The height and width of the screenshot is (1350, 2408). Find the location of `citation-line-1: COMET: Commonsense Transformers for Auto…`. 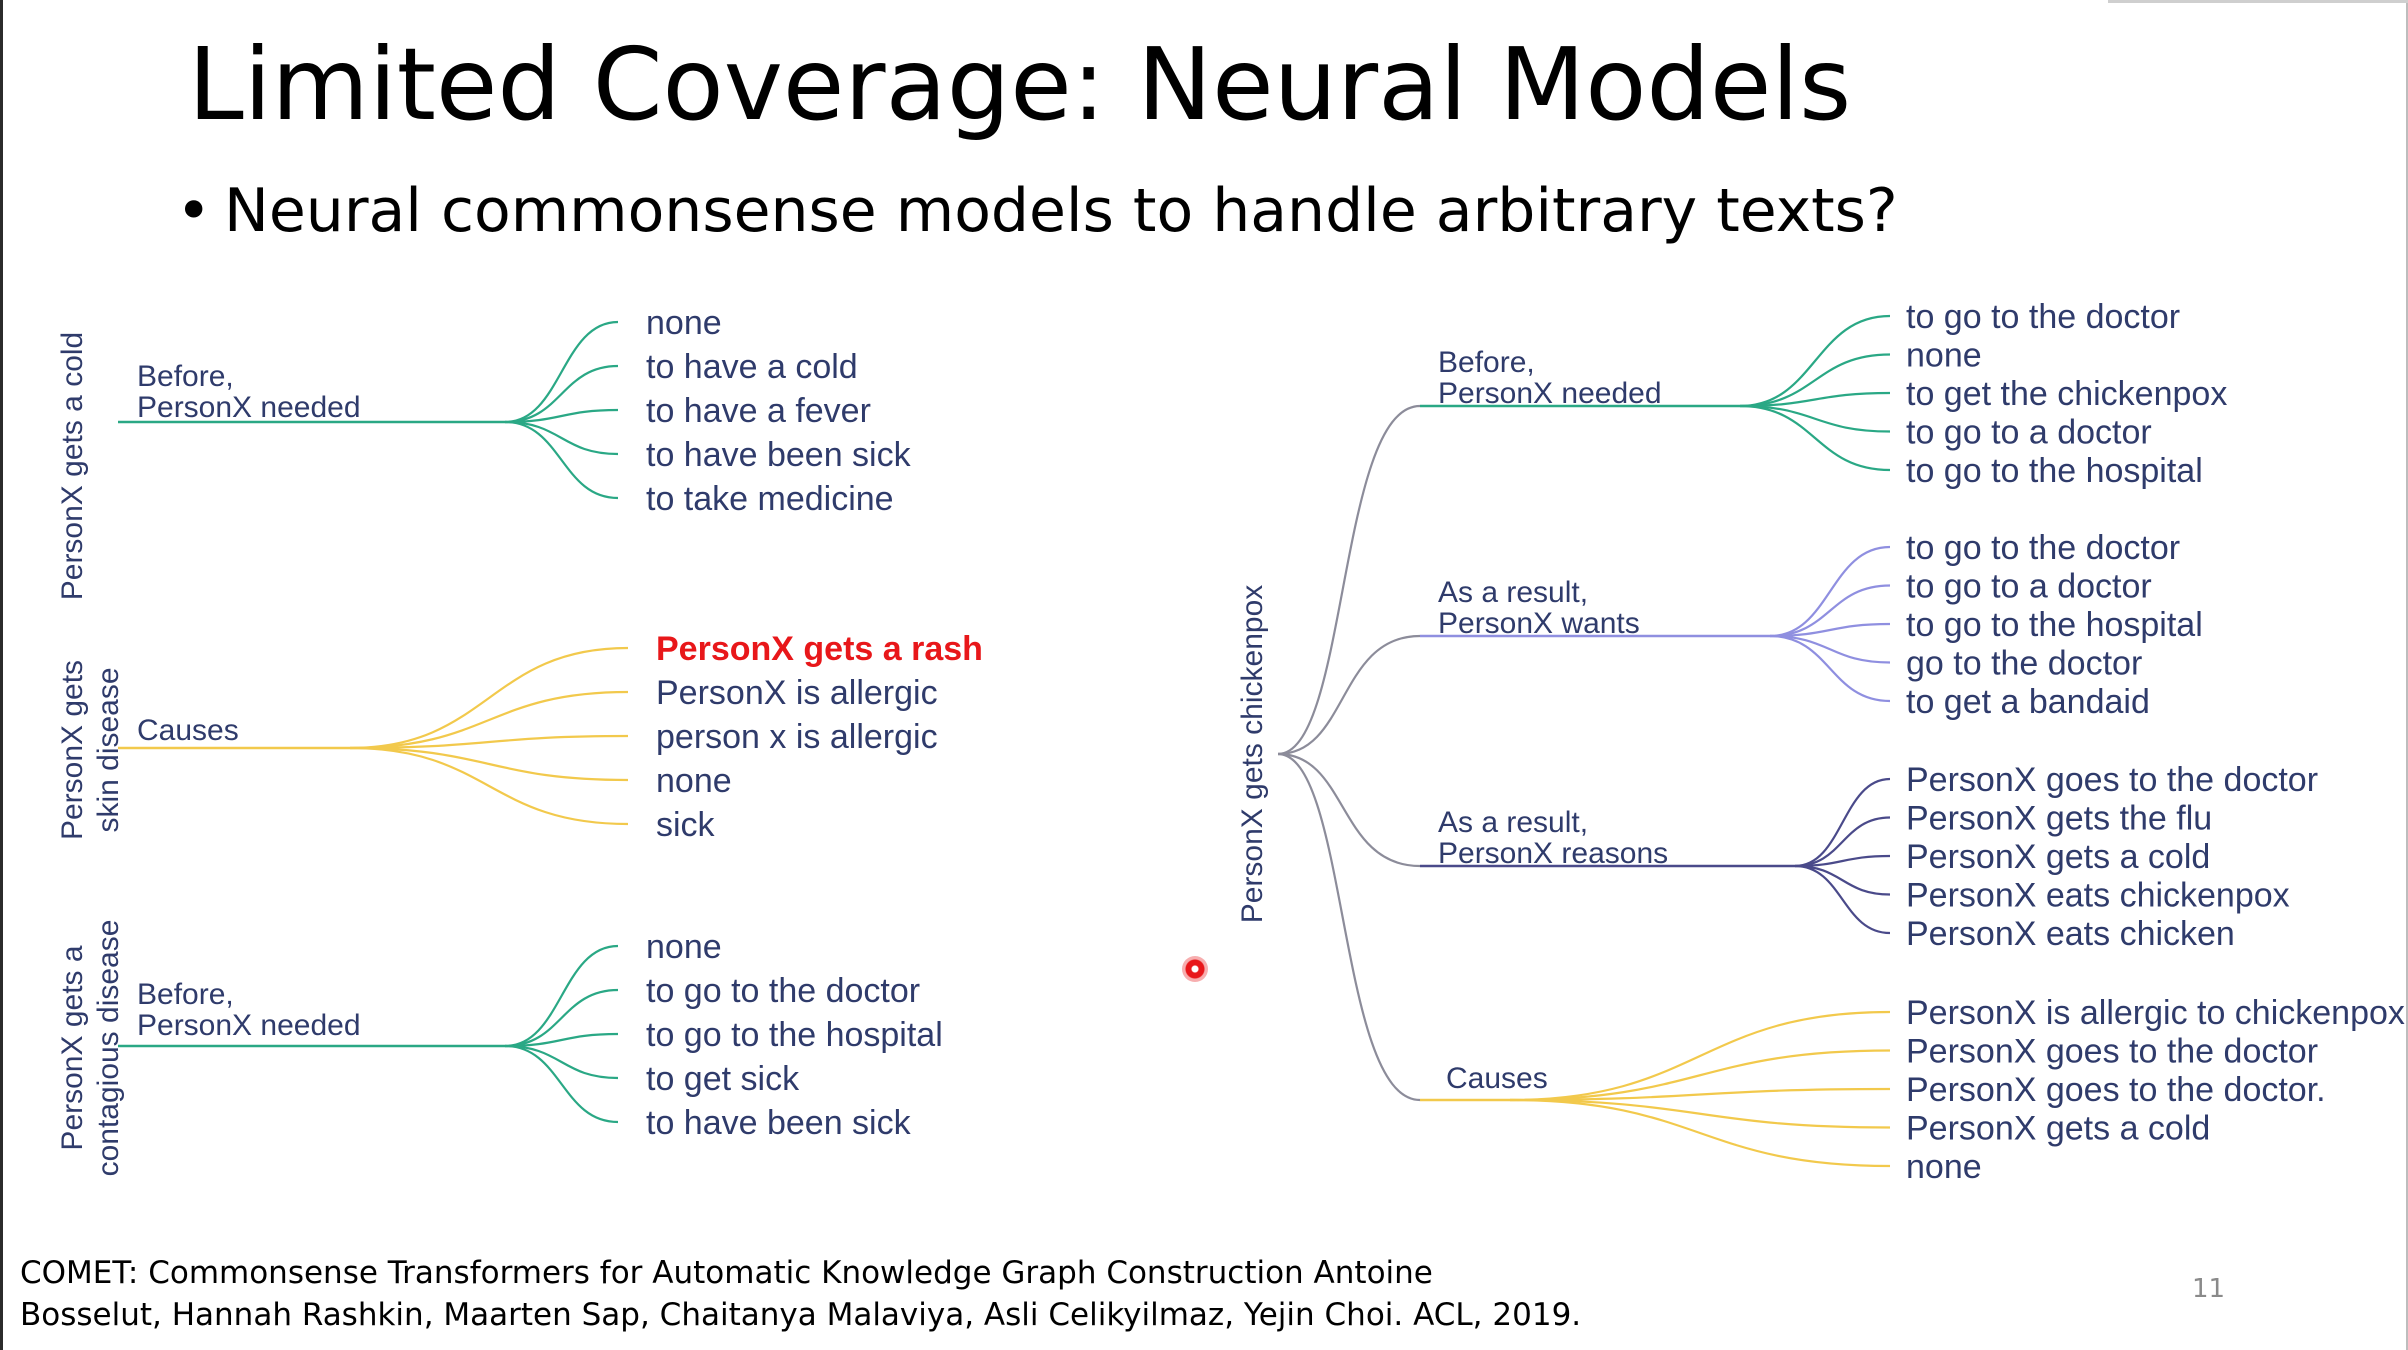

citation-line-1: COMET: Commonsense Transformers for Auto… is located at coordinates (726, 1273).